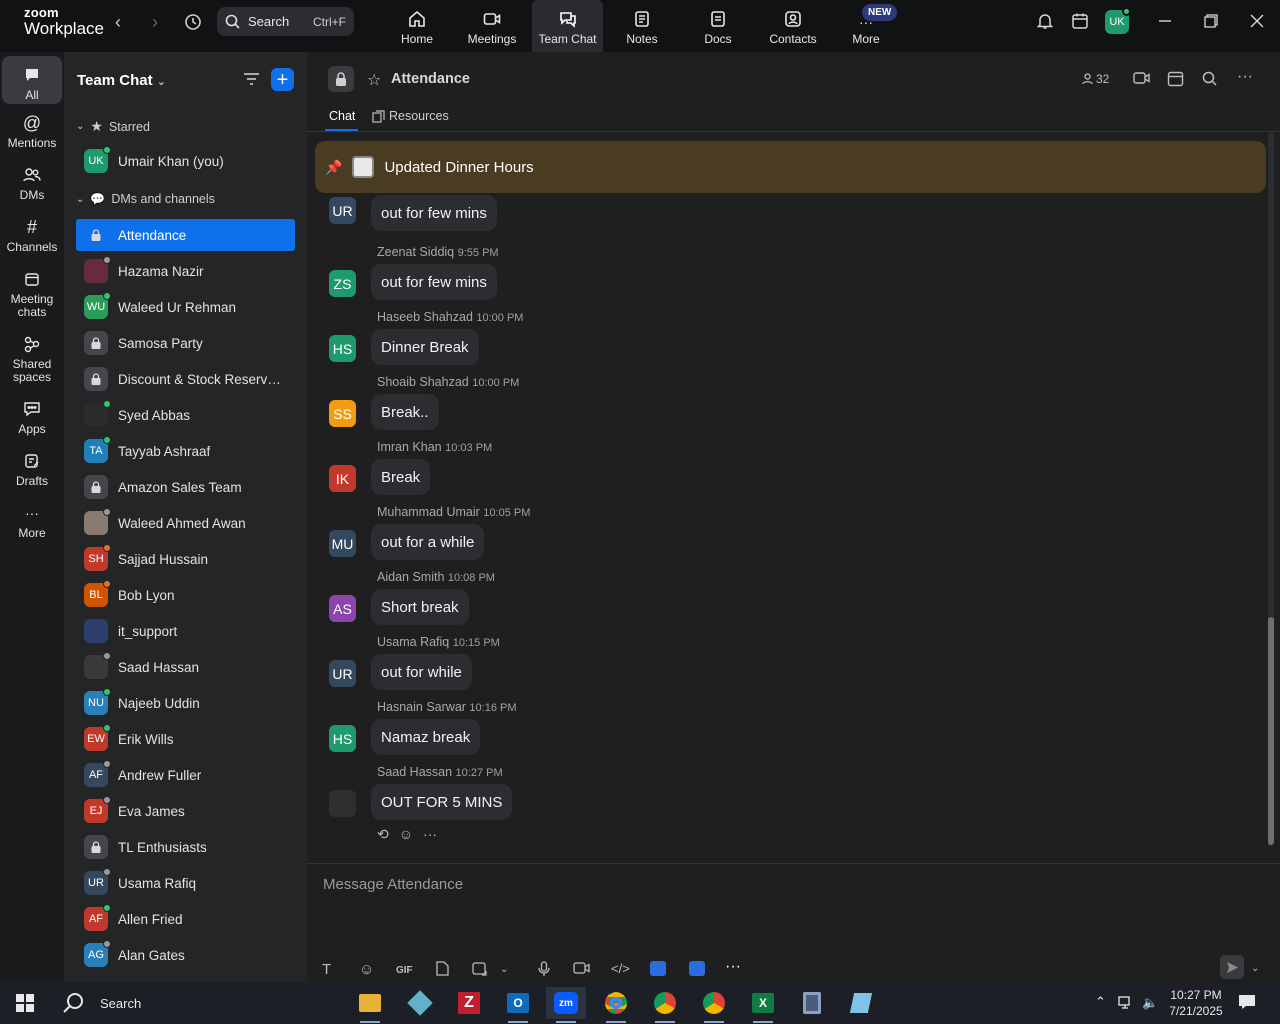 The image size is (1280, 1024). What do you see at coordinates (790, 167) in the screenshot?
I see `pinned-message: 📌 Updated Dinner Hours` at bounding box center [790, 167].